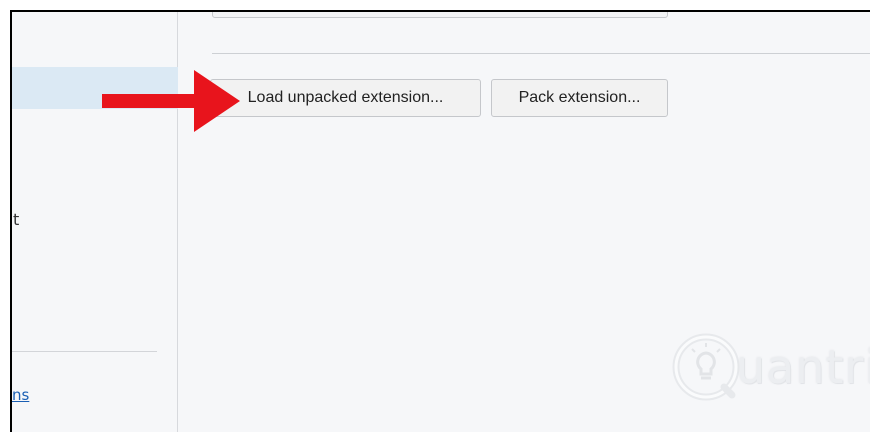 This screenshot has height=432, width=870. What do you see at coordinates (20, 395) in the screenshot?
I see `sidebar-link: ns` at bounding box center [20, 395].